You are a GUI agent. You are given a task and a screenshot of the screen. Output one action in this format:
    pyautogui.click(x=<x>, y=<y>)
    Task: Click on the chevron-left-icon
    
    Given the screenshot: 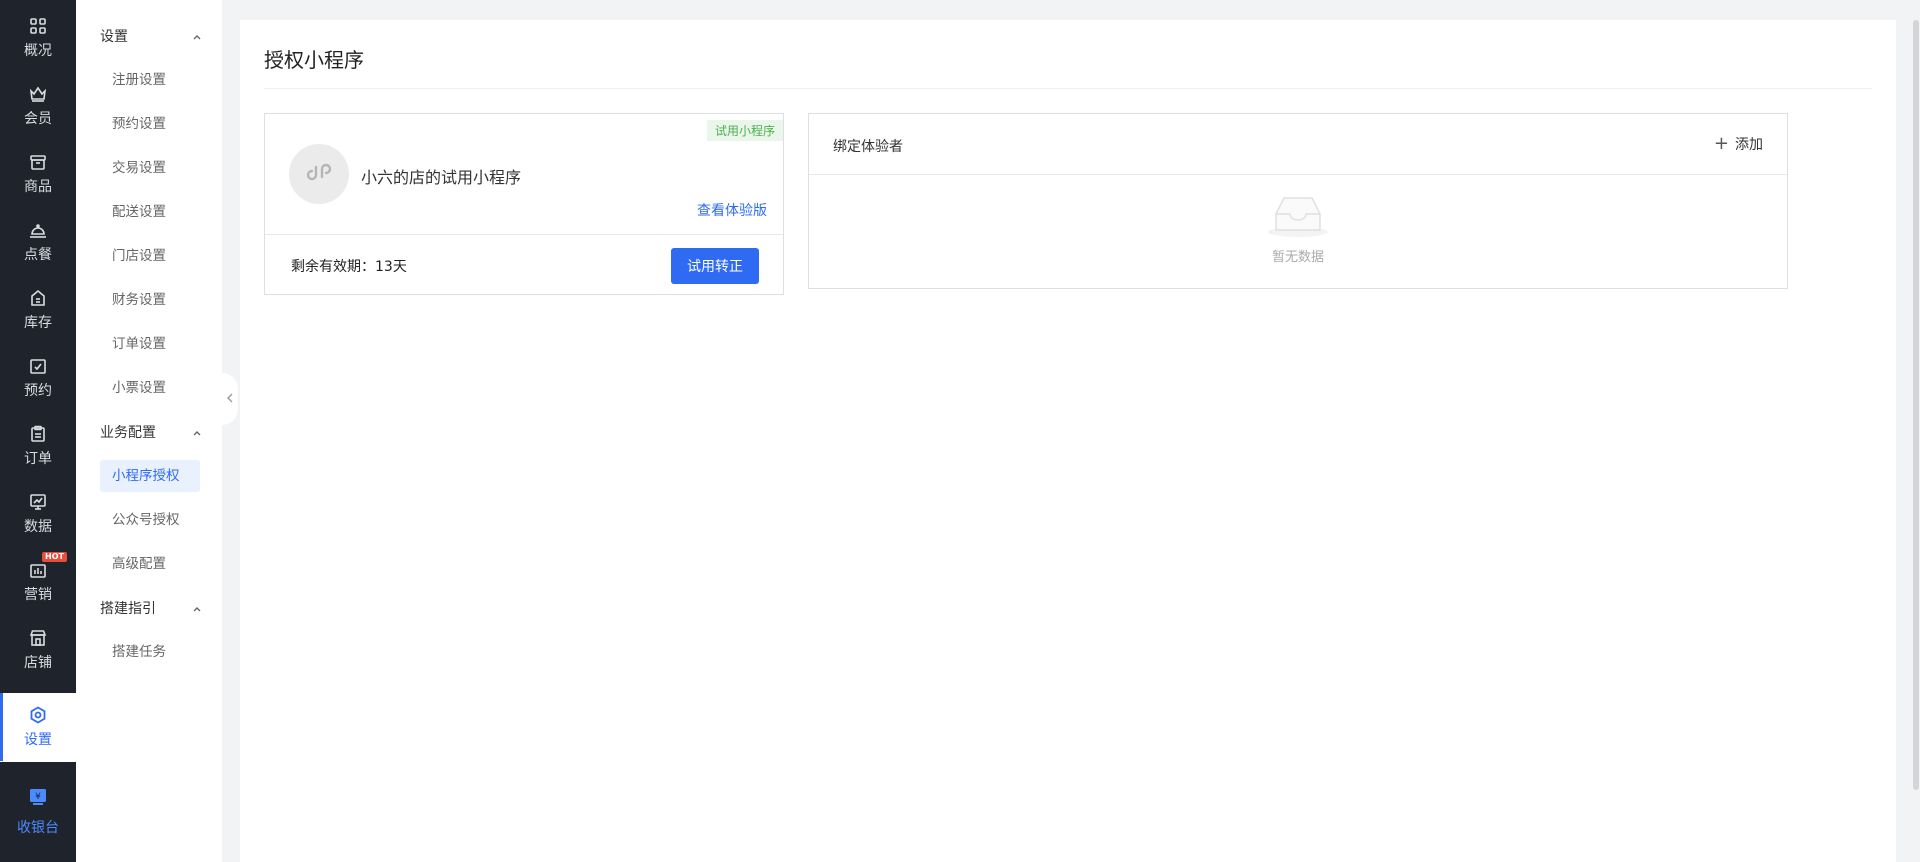 What is the action you would take?
    pyautogui.click(x=230, y=399)
    